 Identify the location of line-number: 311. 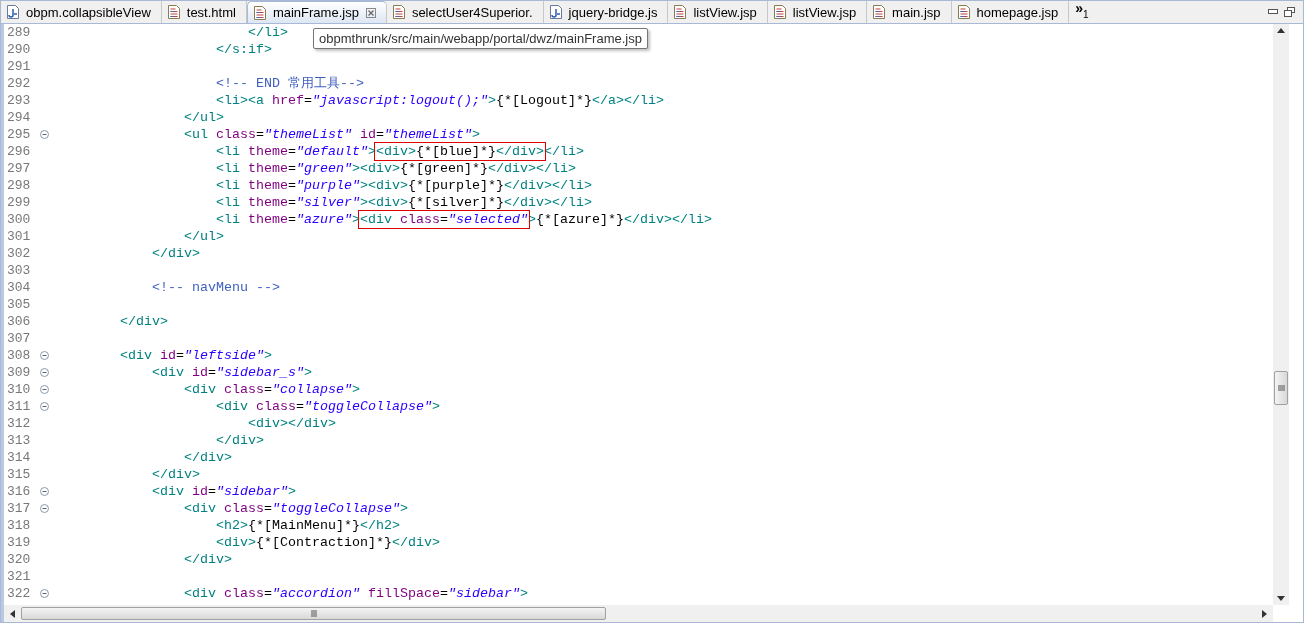
(19, 406).